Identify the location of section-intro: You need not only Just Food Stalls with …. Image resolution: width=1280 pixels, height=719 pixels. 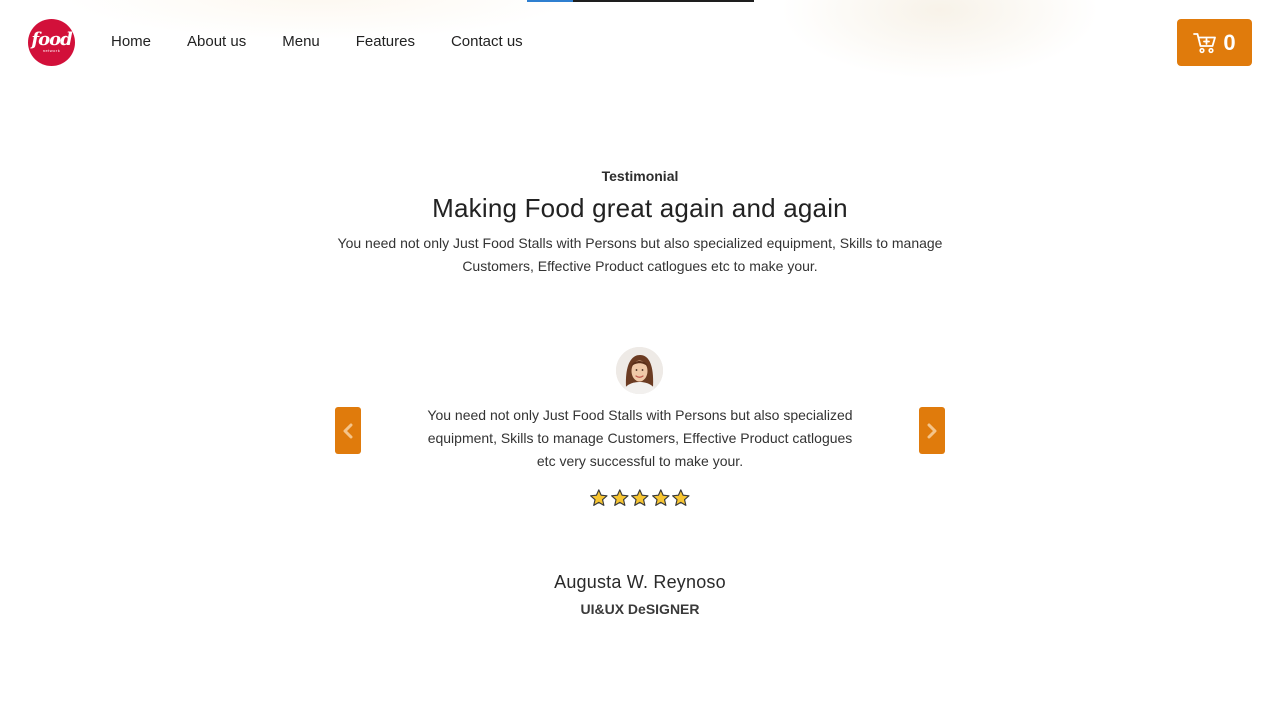
(640, 254).